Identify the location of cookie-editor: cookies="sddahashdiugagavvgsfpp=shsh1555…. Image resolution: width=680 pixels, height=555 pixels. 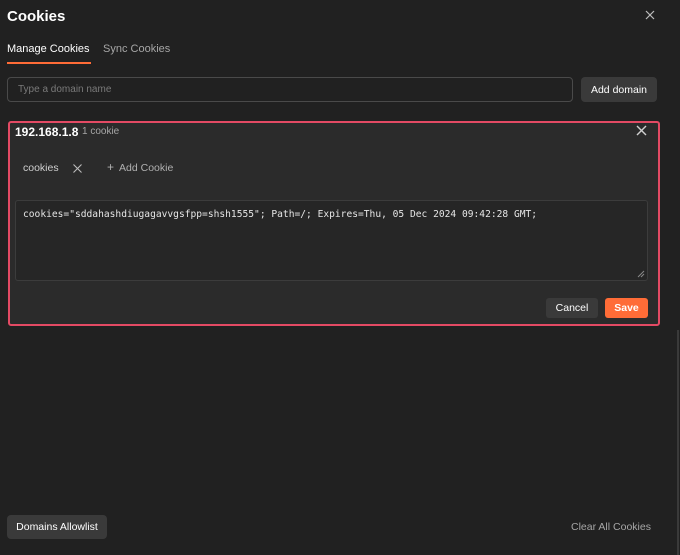
(331, 240).